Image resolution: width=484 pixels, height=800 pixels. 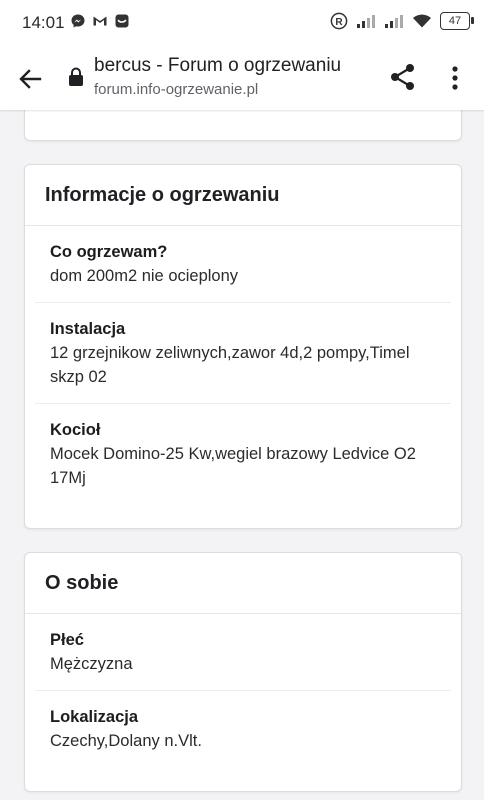 What do you see at coordinates (217, 66) in the screenshot?
I see `page-title: bercus - Forum o ogrzewaniu` at bounding box center [217, 66].